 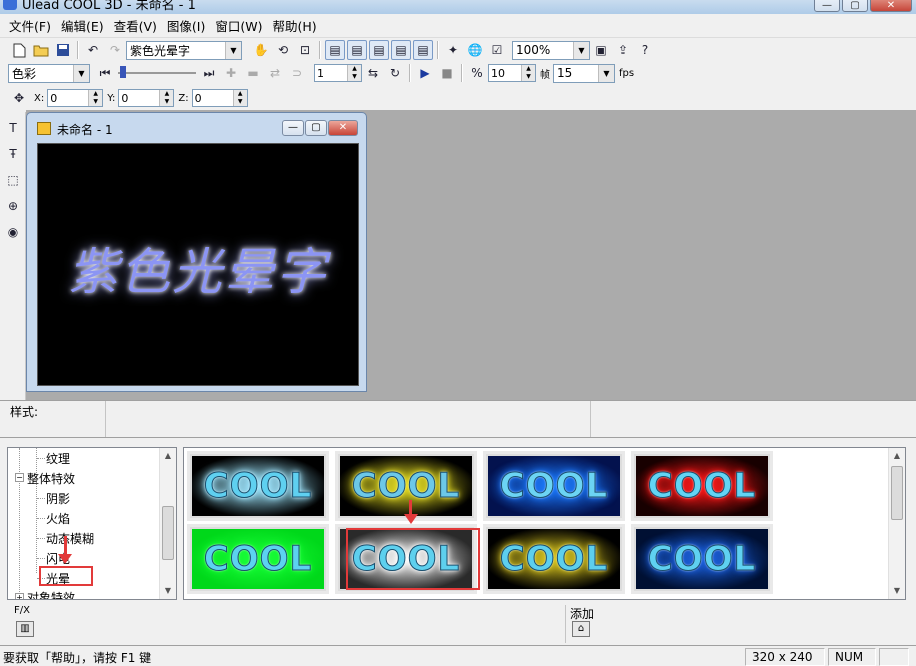 I want to click on tree-item-fire: 火焰, so click(x=58, y=518).